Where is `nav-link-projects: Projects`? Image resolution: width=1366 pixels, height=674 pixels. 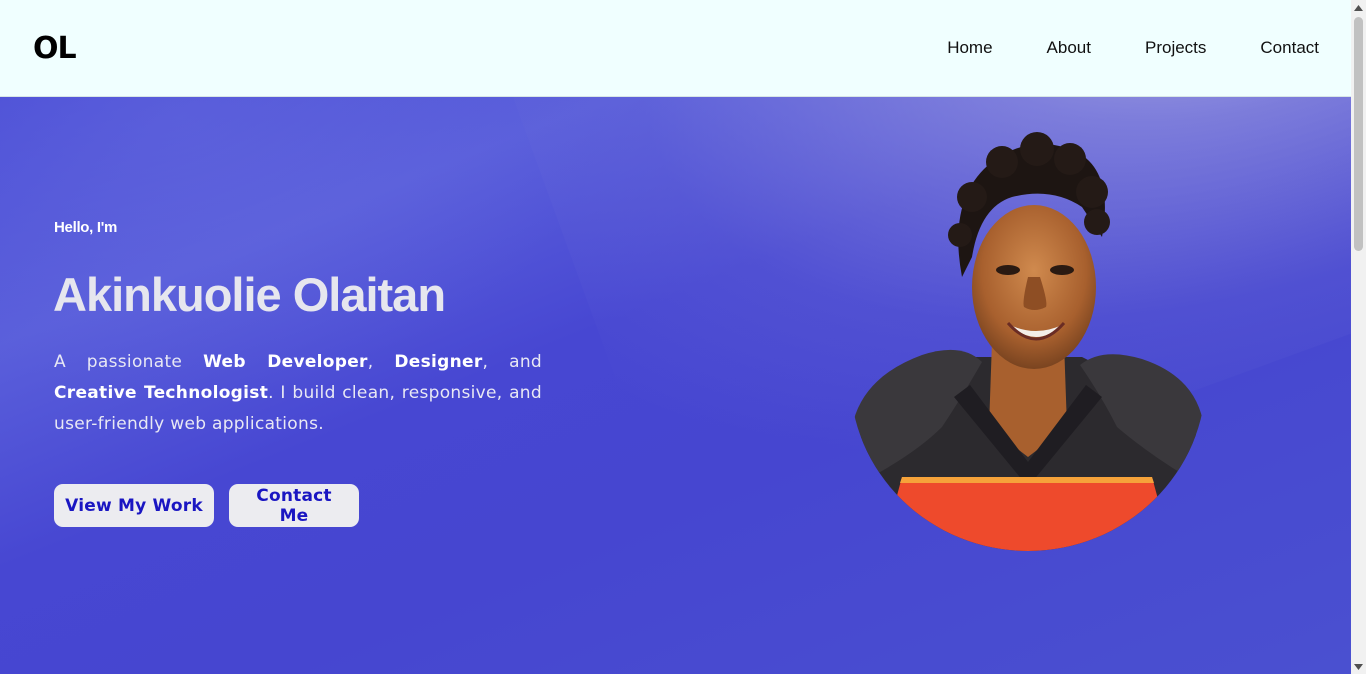 nav-link-projects: Projects is located at coordinates (1175, 48).